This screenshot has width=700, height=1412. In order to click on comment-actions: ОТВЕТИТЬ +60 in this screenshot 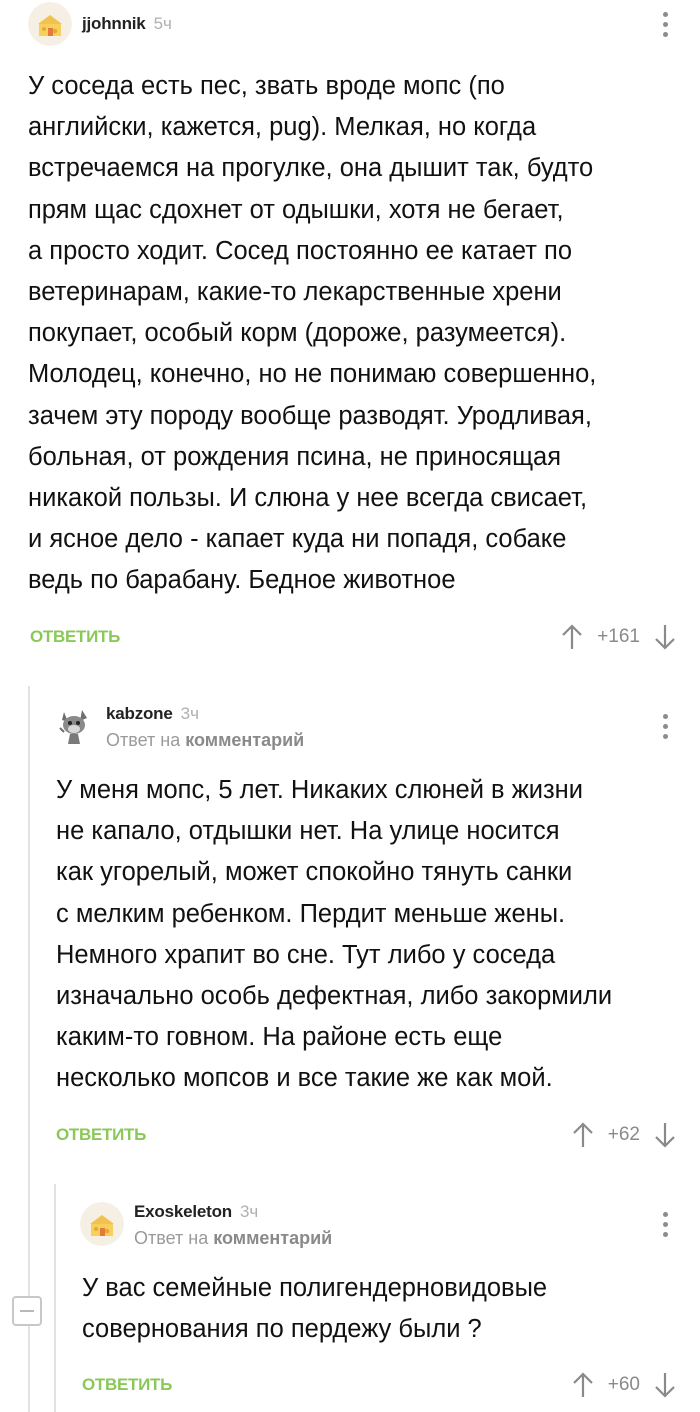, I will do `click(379, 1385)`.